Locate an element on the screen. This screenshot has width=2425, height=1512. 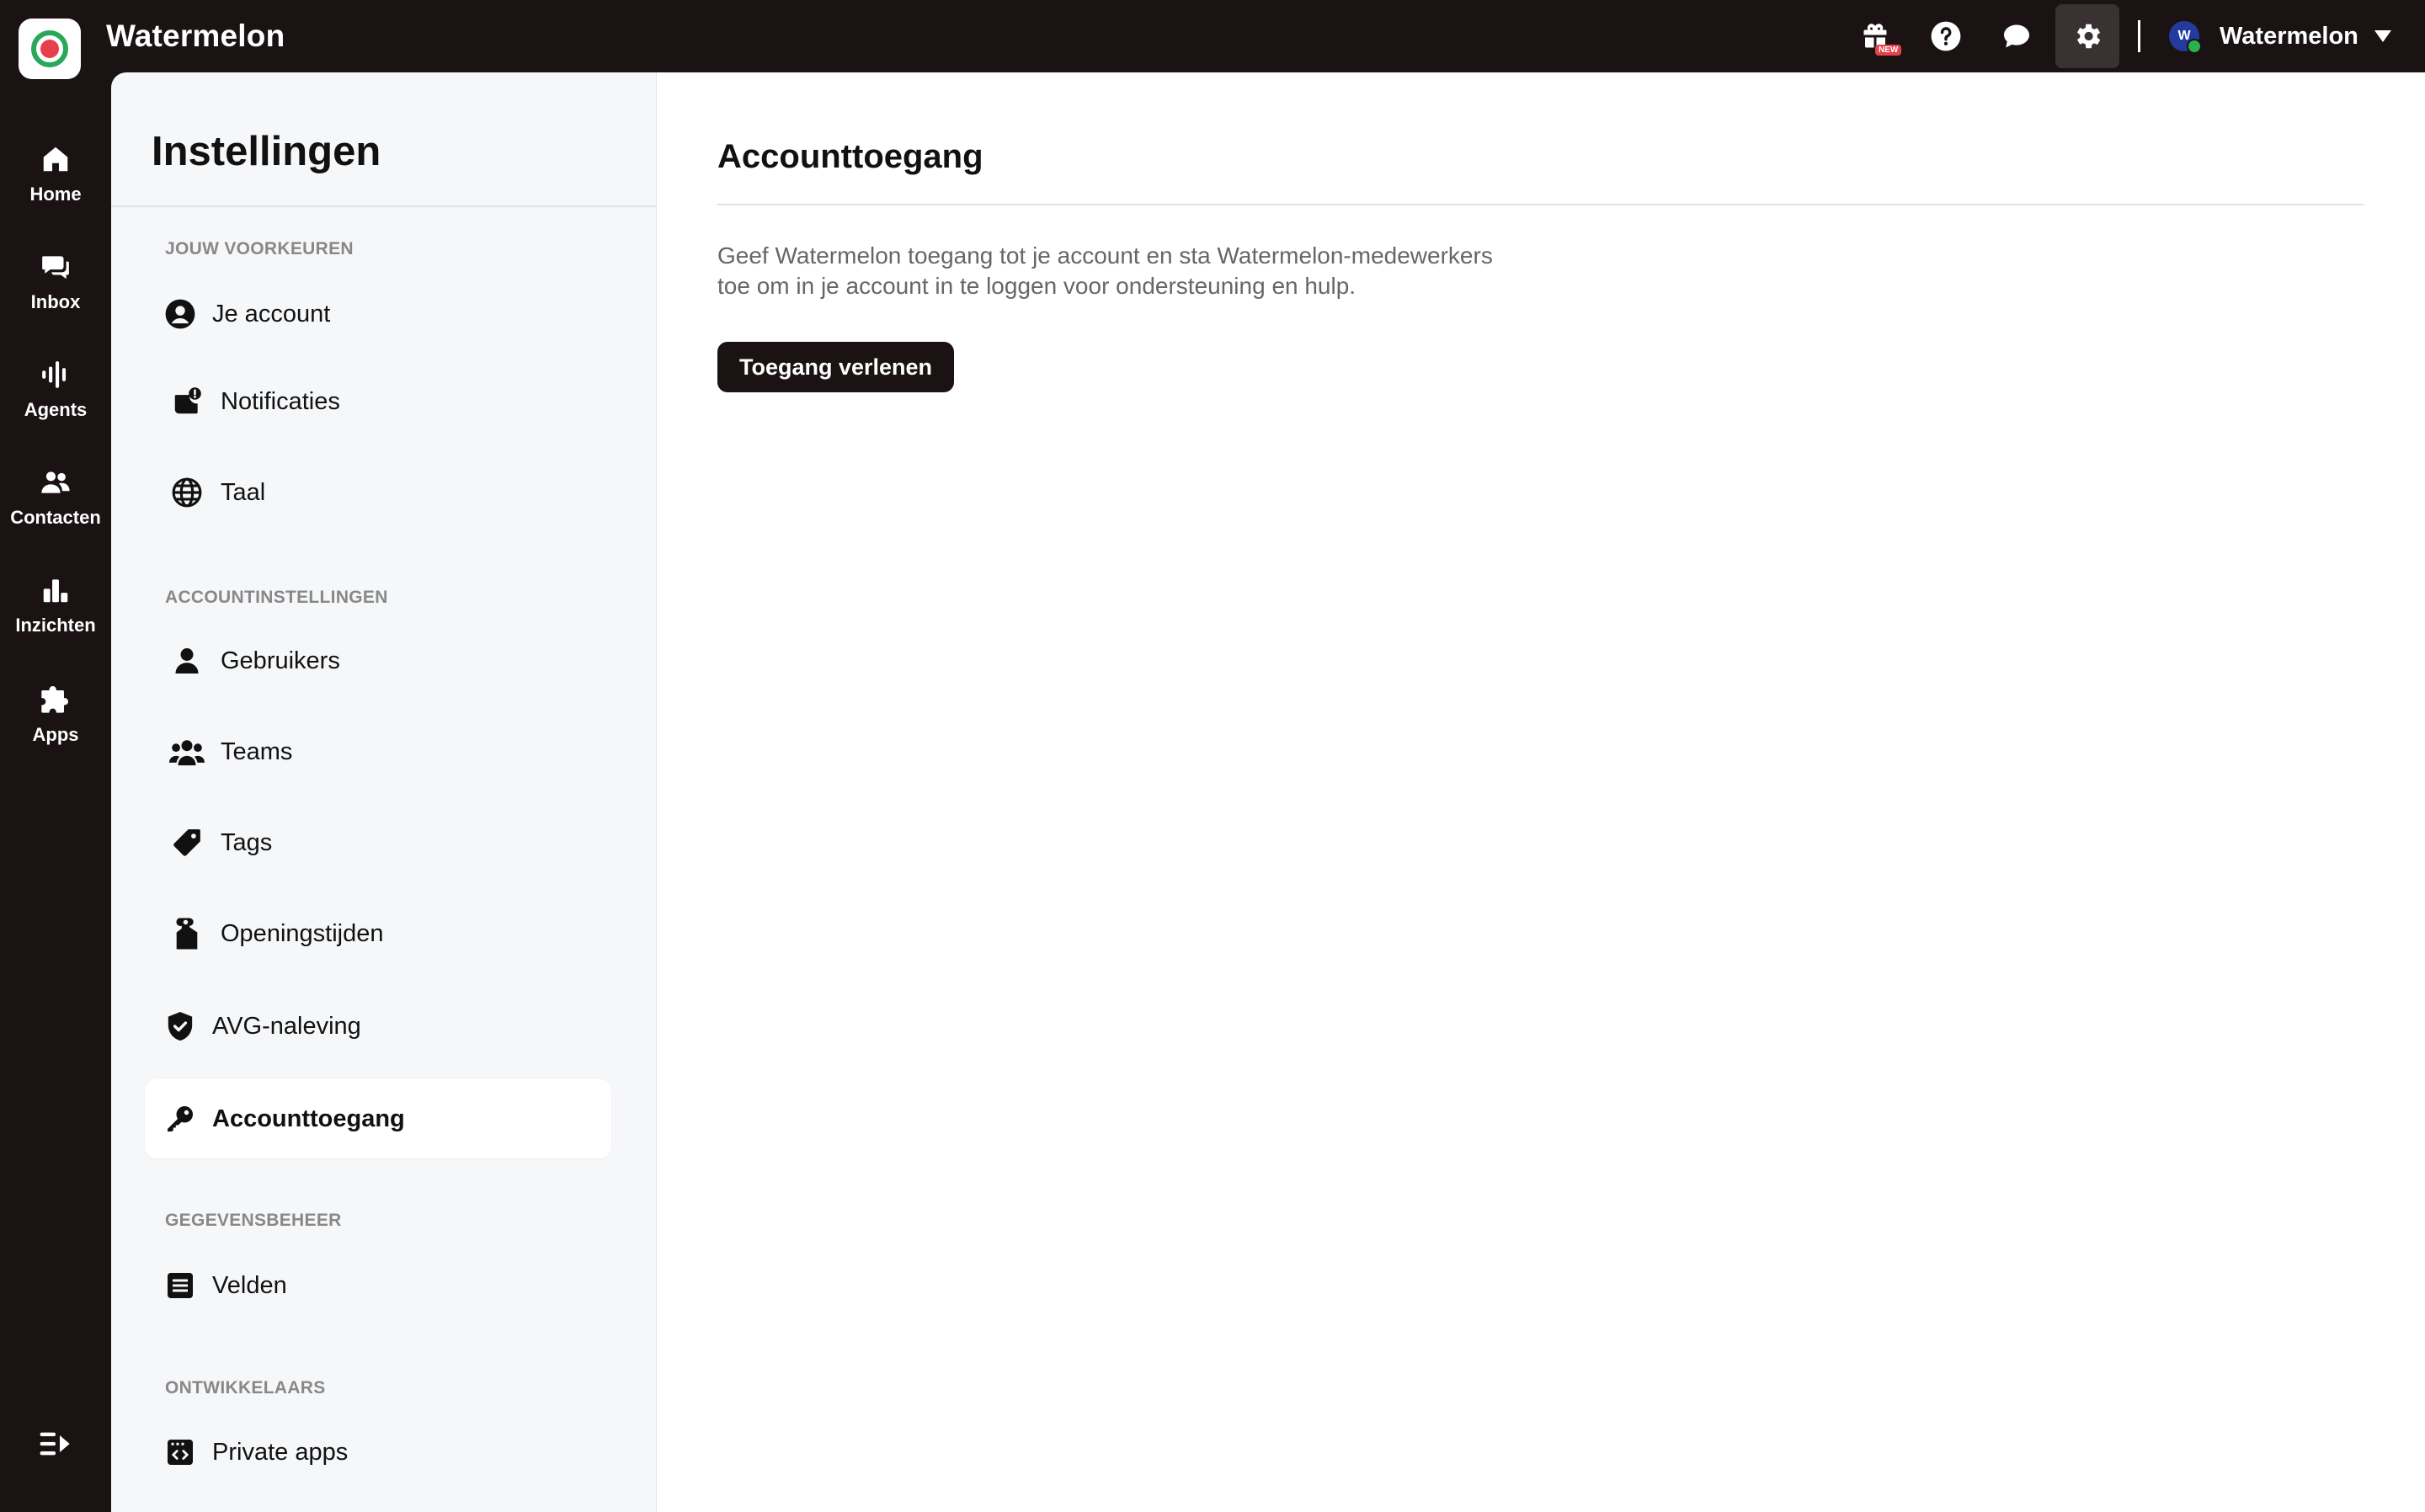
door-hanger-icon is located at coordinates (187, 934).